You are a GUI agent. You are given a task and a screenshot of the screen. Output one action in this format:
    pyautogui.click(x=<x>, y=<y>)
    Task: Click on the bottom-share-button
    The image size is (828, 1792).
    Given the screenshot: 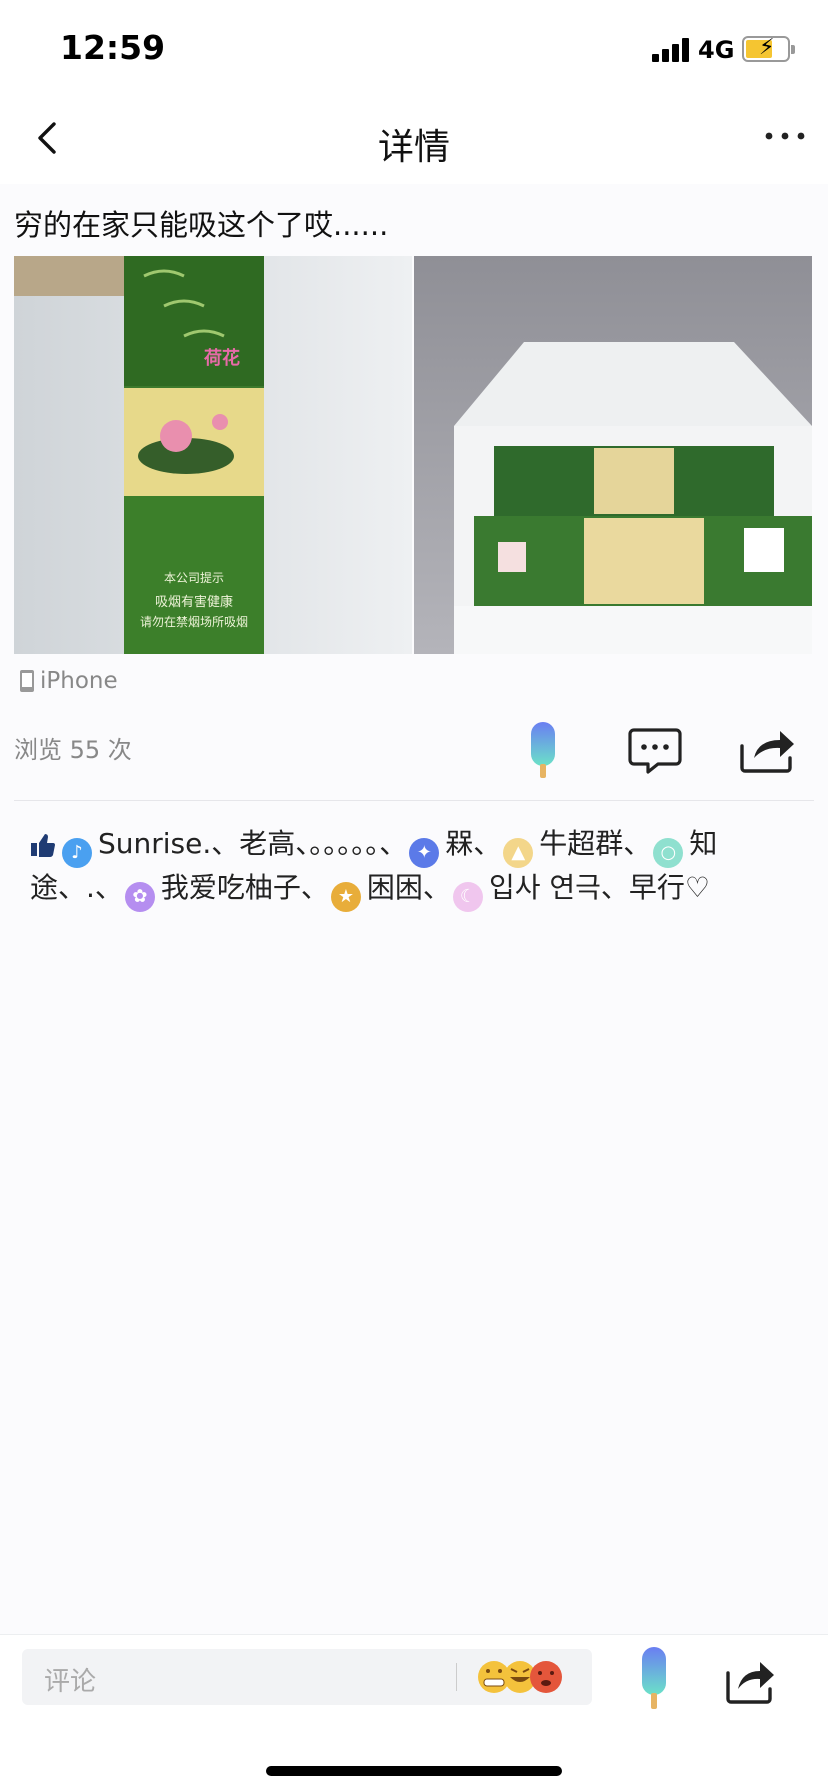 What is the action you would take?
    pyautogui.click(x=750, y=1681)
    